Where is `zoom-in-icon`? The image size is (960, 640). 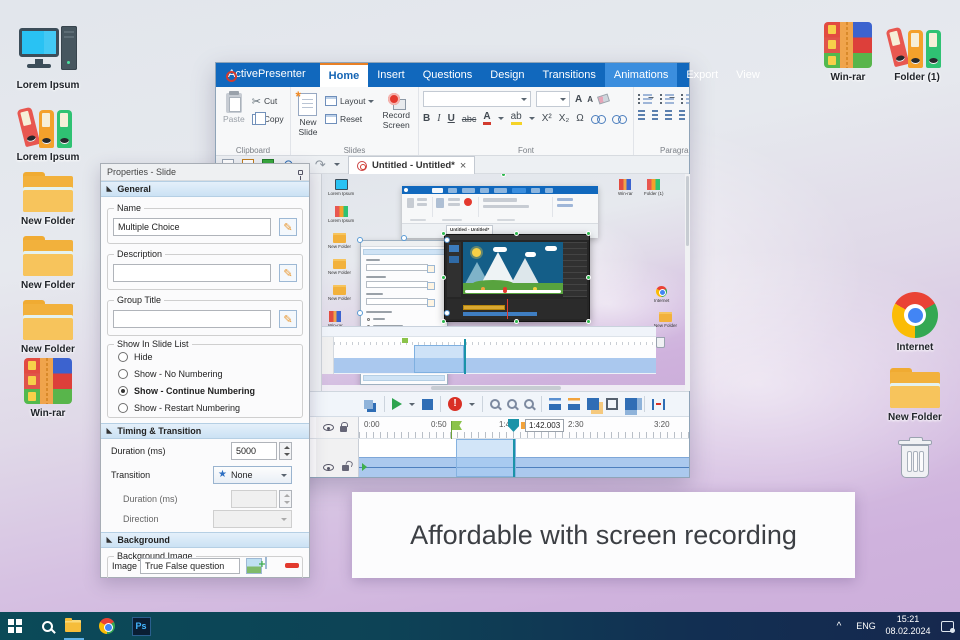 zoom-in-icon is located at coordinates (495, 404).